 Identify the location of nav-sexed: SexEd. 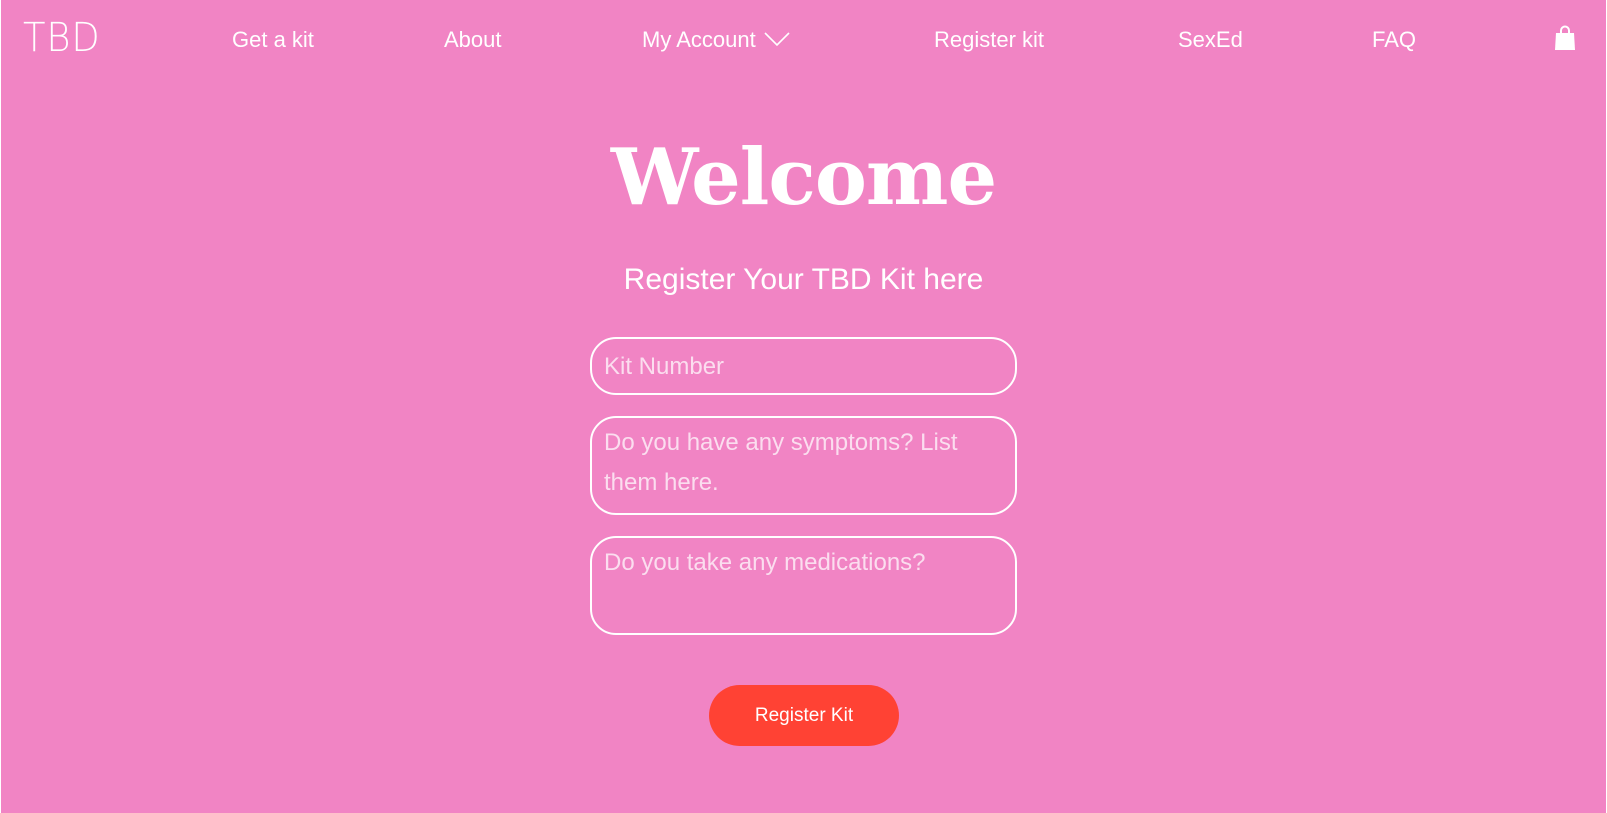
(1210, 40).